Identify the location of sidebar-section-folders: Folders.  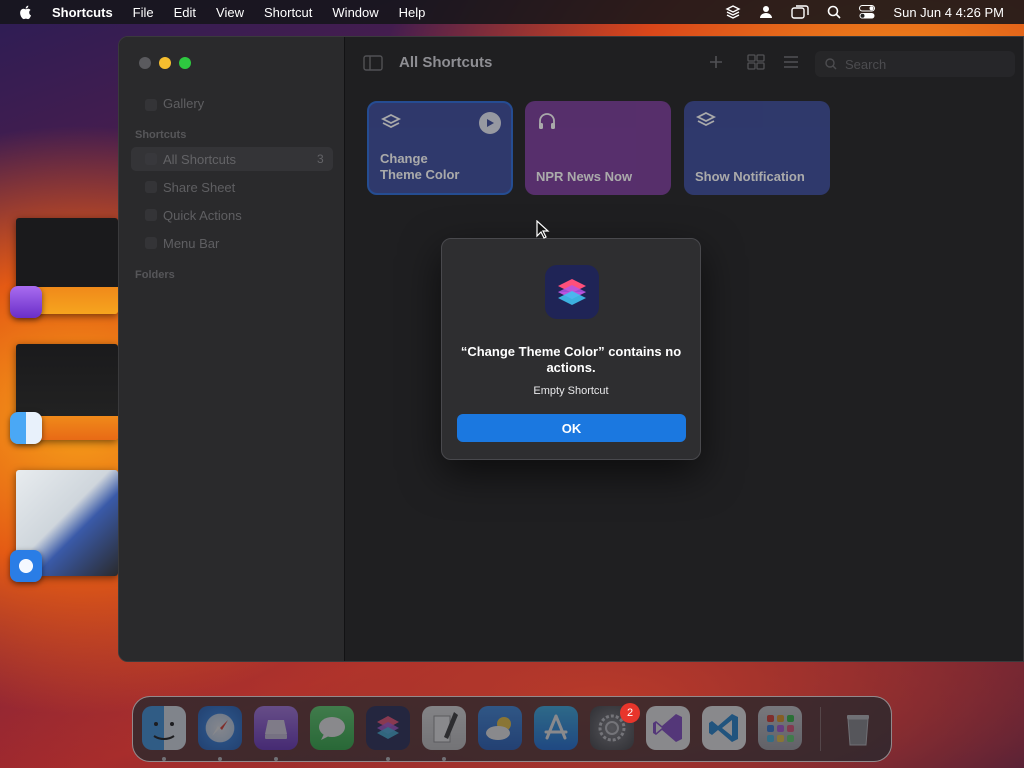
(155, 275).